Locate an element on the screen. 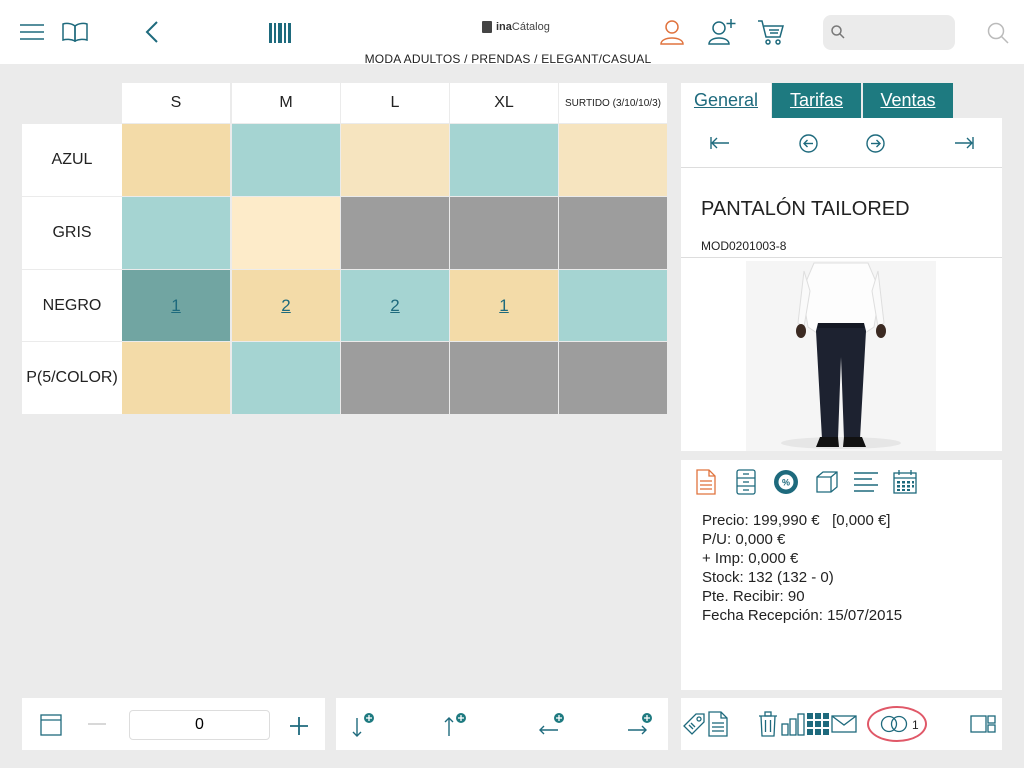  decrement-icon is located at coordinates (97, 724).